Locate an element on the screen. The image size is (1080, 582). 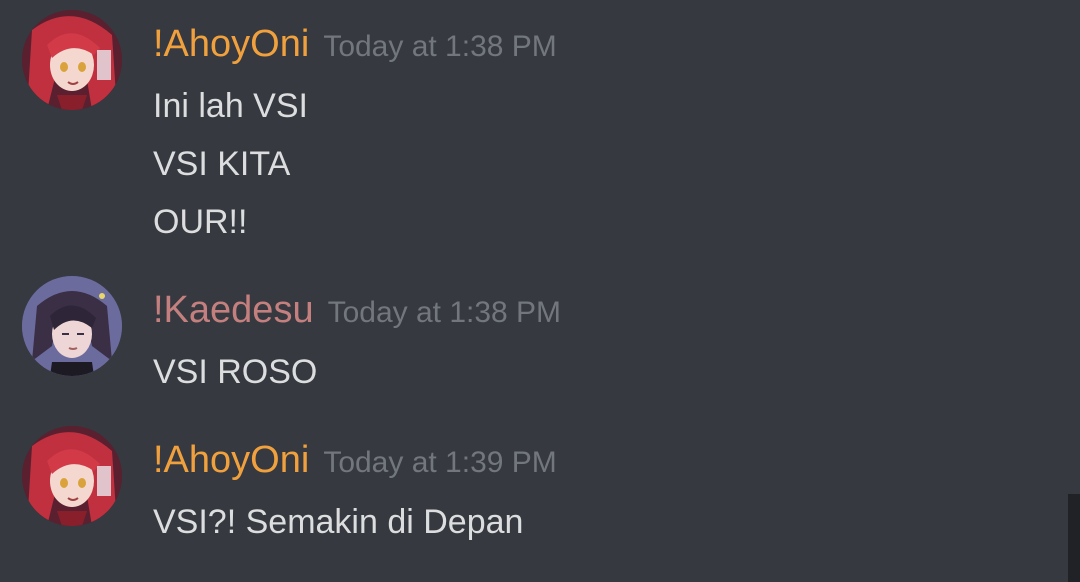
message-text: Ini lah VSI is located at coordinates (230, 106).